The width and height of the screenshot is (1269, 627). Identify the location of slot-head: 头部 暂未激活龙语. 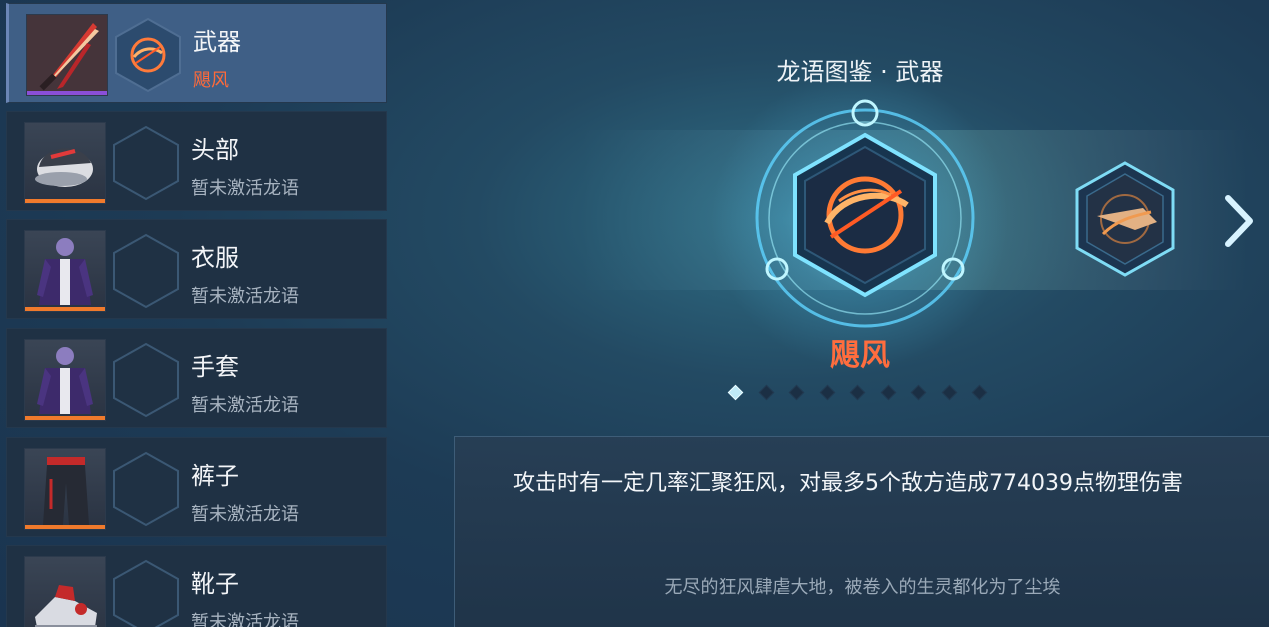
(196, 161).